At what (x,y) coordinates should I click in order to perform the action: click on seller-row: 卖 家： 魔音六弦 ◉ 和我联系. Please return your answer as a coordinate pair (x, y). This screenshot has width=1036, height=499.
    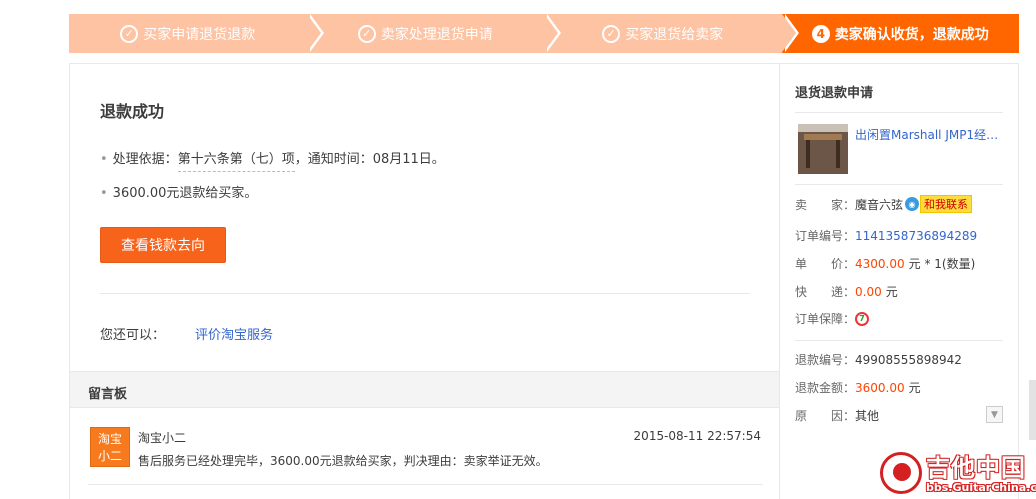
    Looking at the image, I should click on (884, 204).